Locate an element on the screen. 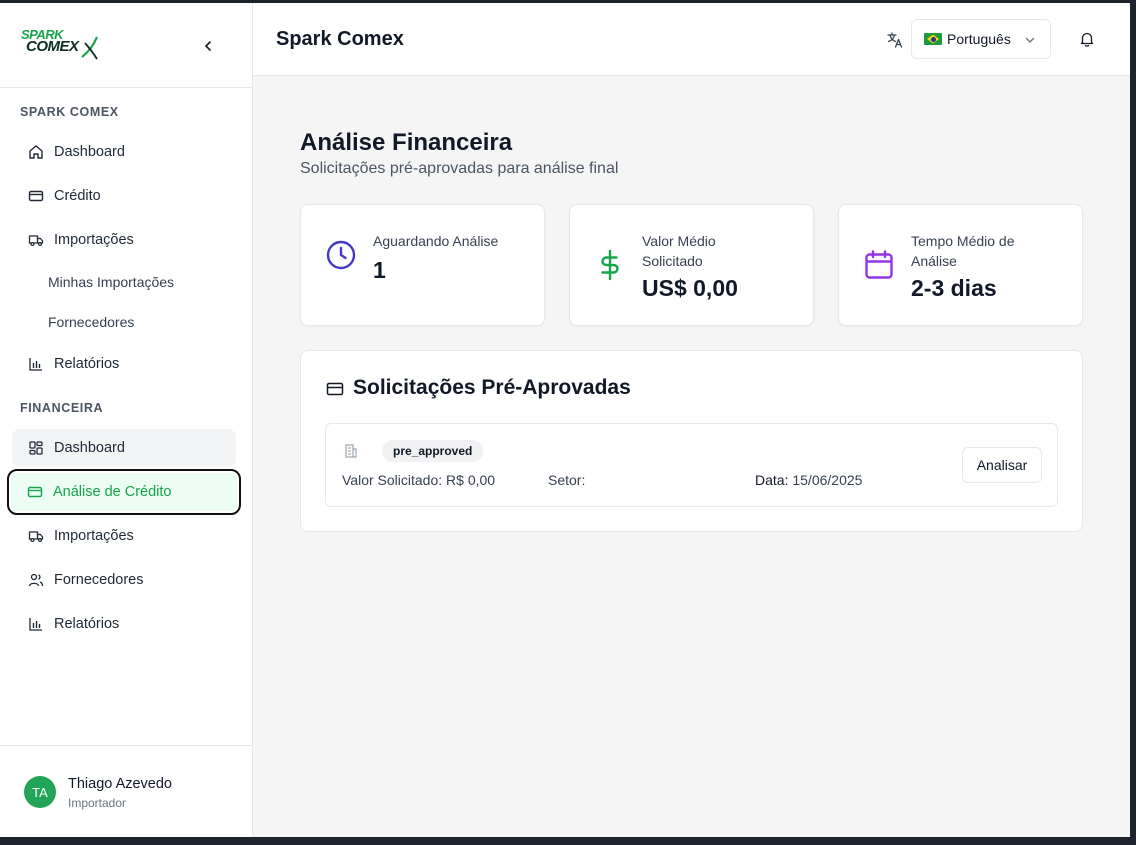 Image resolution: width=1136 pixels, height=845 pixels. sidebar-item-label: Minhas Importações is located at coordinates (111, 282).